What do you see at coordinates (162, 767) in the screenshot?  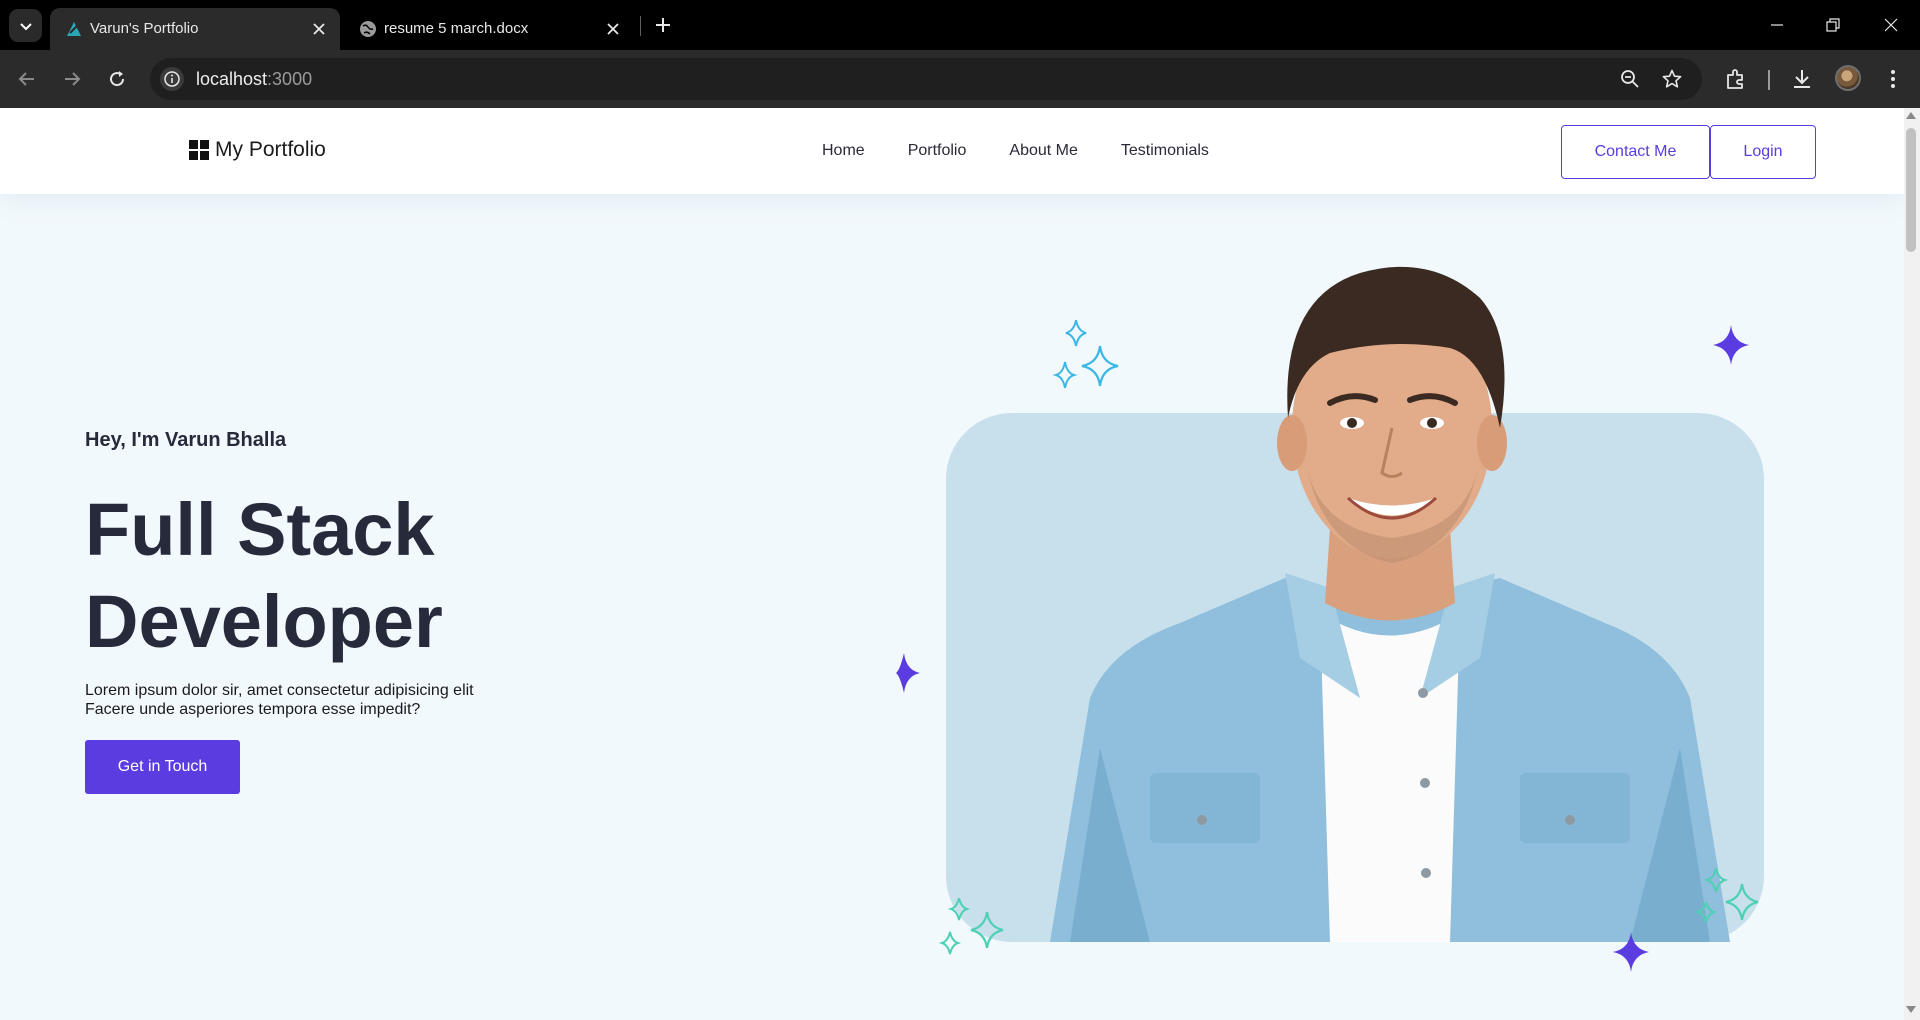 I see `get-in-touch-button: Get in Touch` at bounding box center [162, 767].